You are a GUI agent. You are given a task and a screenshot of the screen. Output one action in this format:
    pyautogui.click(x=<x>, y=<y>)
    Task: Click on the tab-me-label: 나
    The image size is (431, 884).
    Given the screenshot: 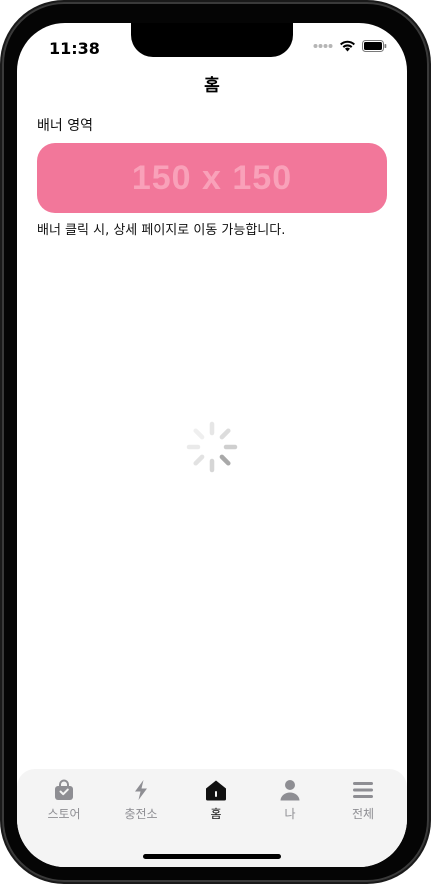 What is the action you would take?
    pyautogui.click(x=290, y=814)
    